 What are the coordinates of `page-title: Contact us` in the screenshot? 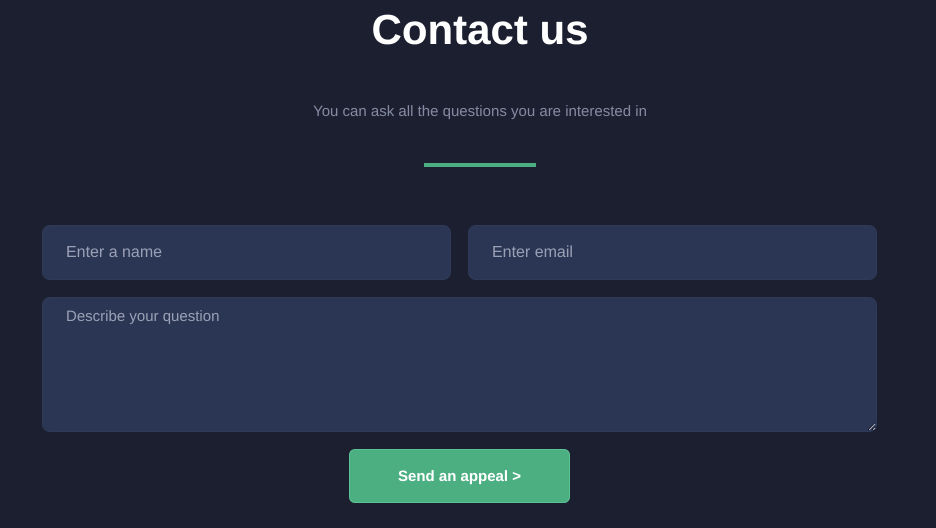 It's located at (479, 30).